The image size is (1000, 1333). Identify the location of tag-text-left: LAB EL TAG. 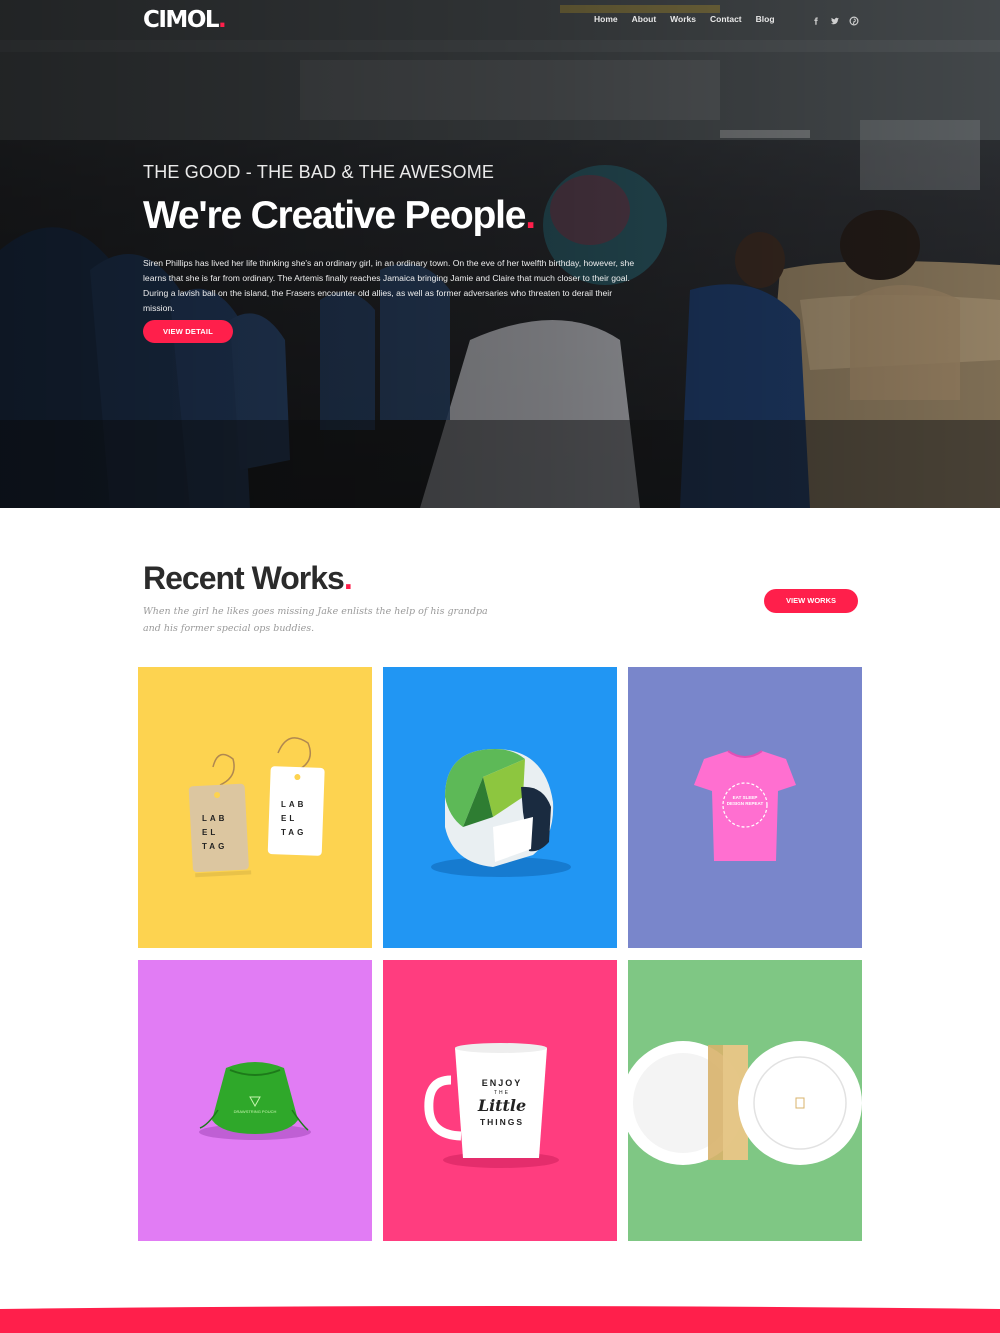
(215, 832).